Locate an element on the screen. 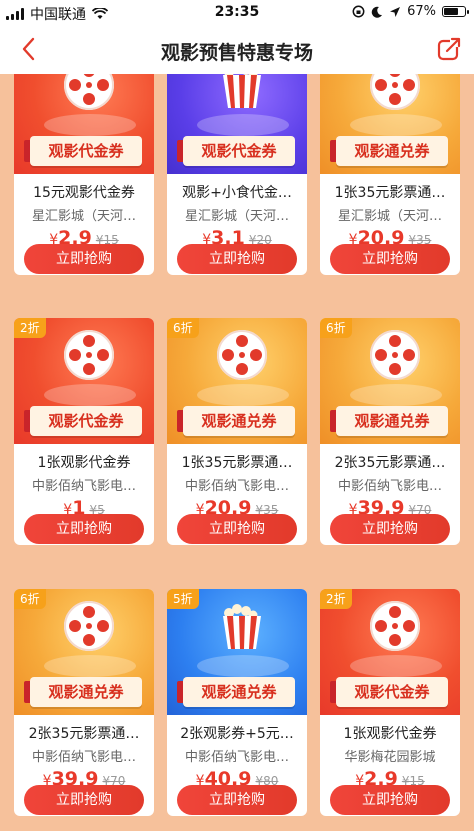  status-bar: 中国联通 23:35 67% is located at coordinates (237, 13).